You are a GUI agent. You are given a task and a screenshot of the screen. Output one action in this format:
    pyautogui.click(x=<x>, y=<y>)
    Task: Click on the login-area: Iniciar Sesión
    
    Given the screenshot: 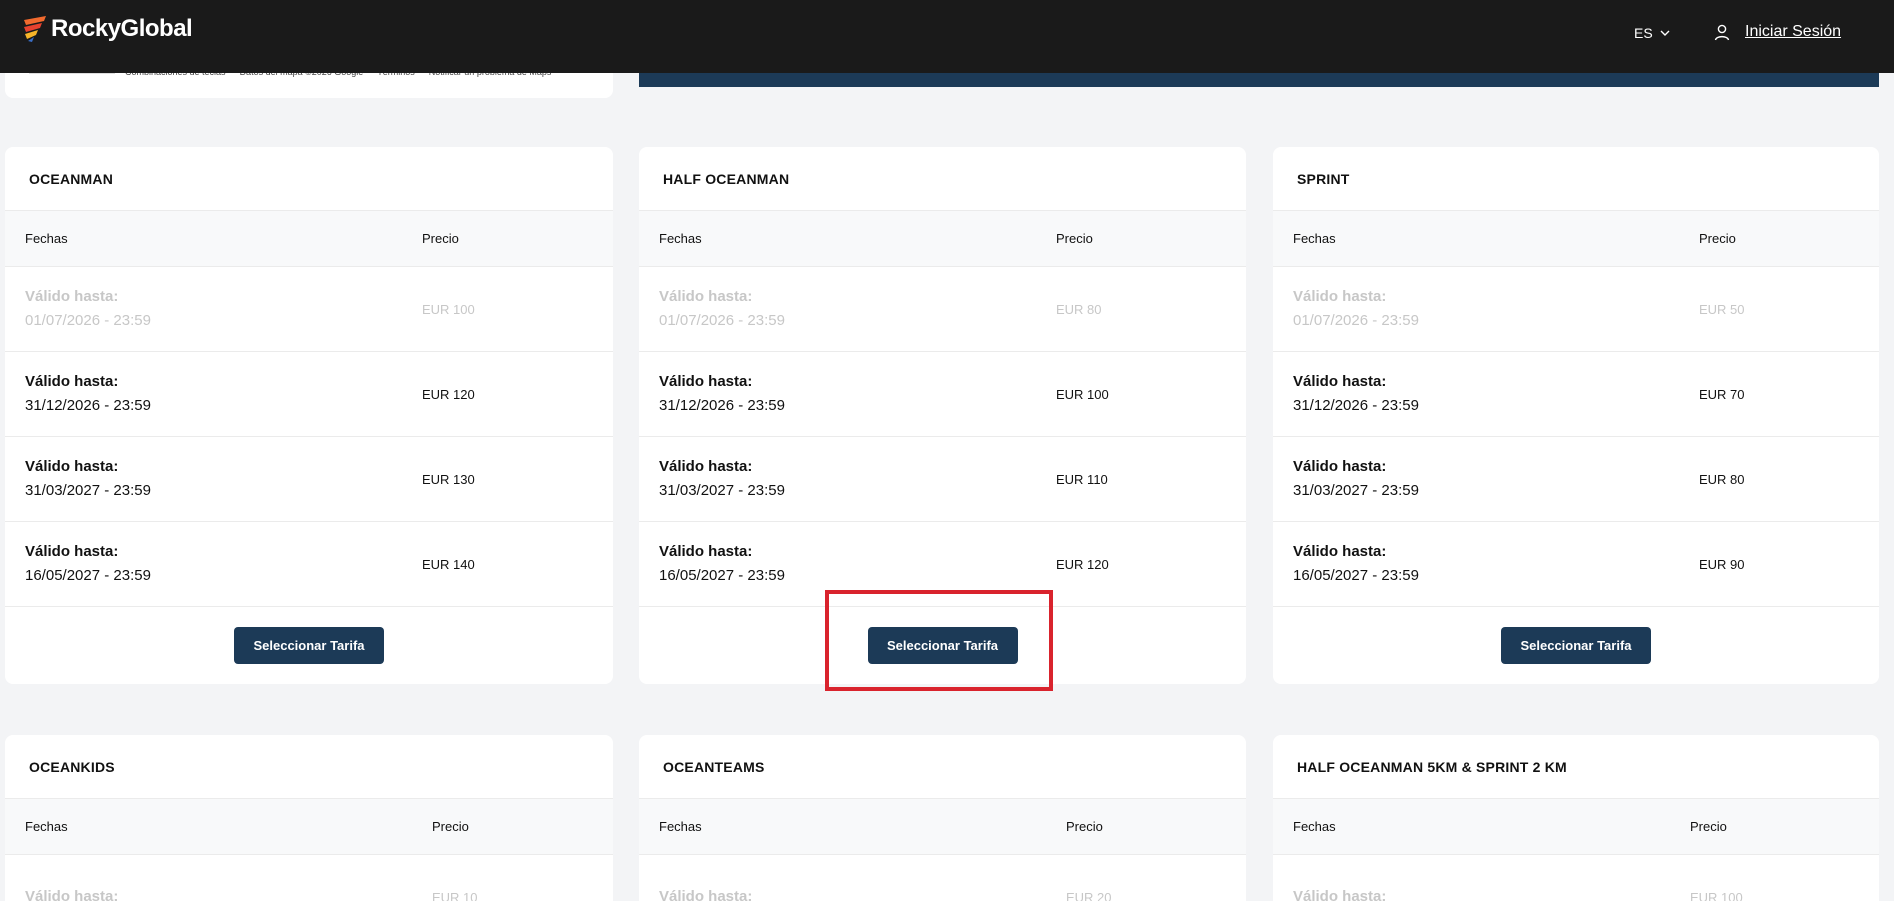 What is the action you would take?
    pyautogui.click(x=1777, y=32)
    